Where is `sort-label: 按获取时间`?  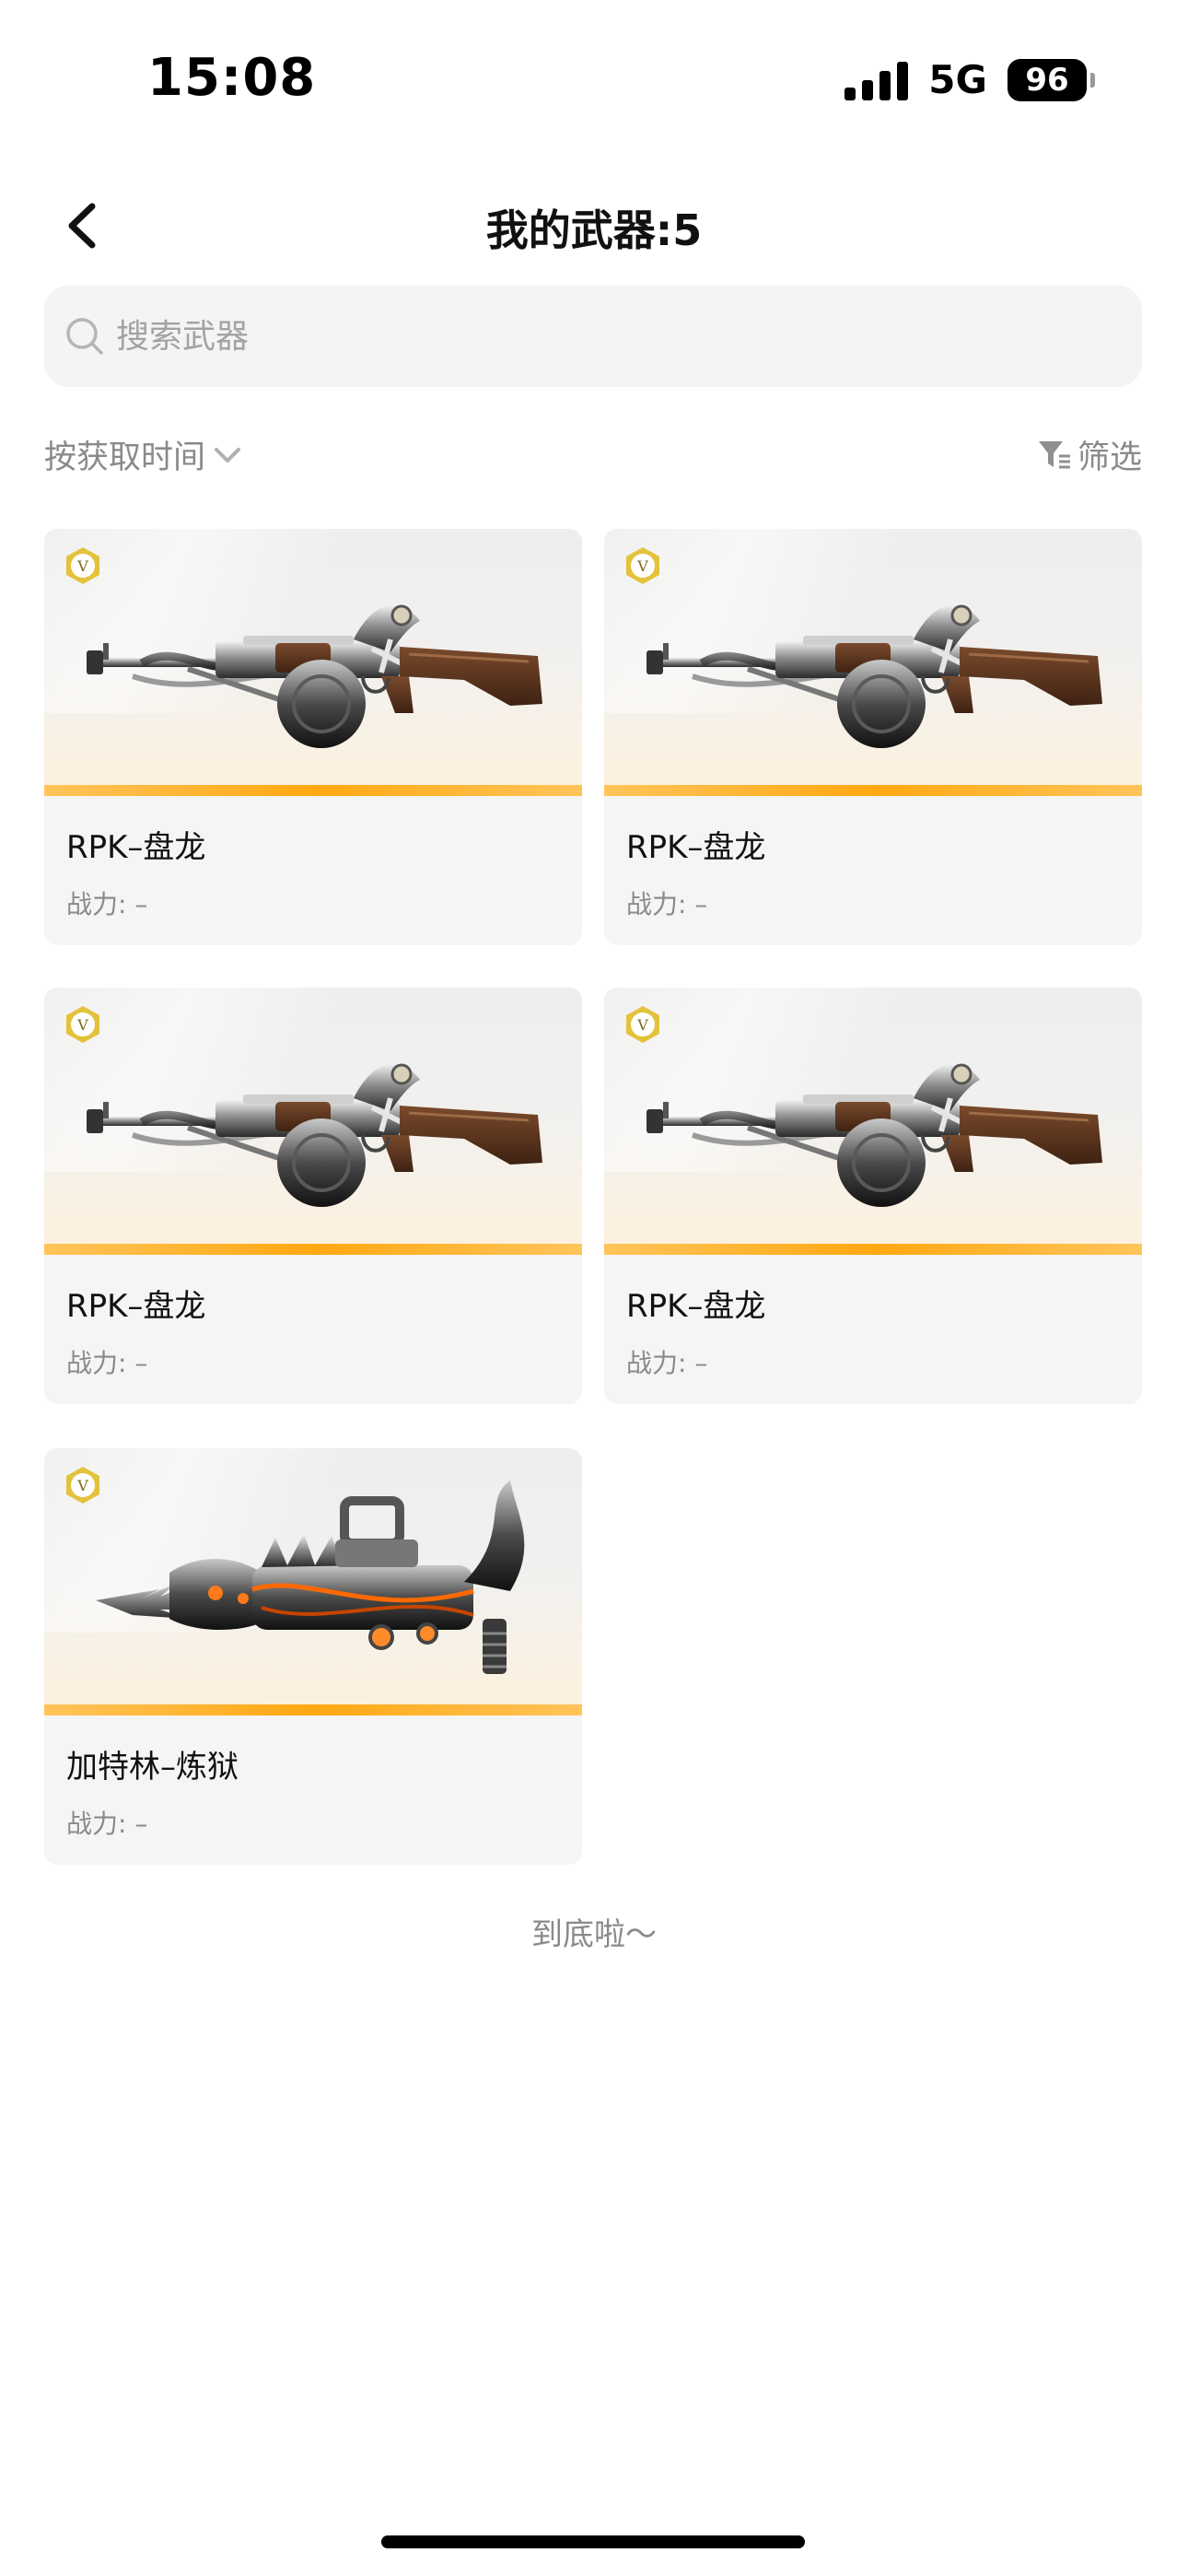 sort-label: 按获取时间 is located at coordinates (125, 457).